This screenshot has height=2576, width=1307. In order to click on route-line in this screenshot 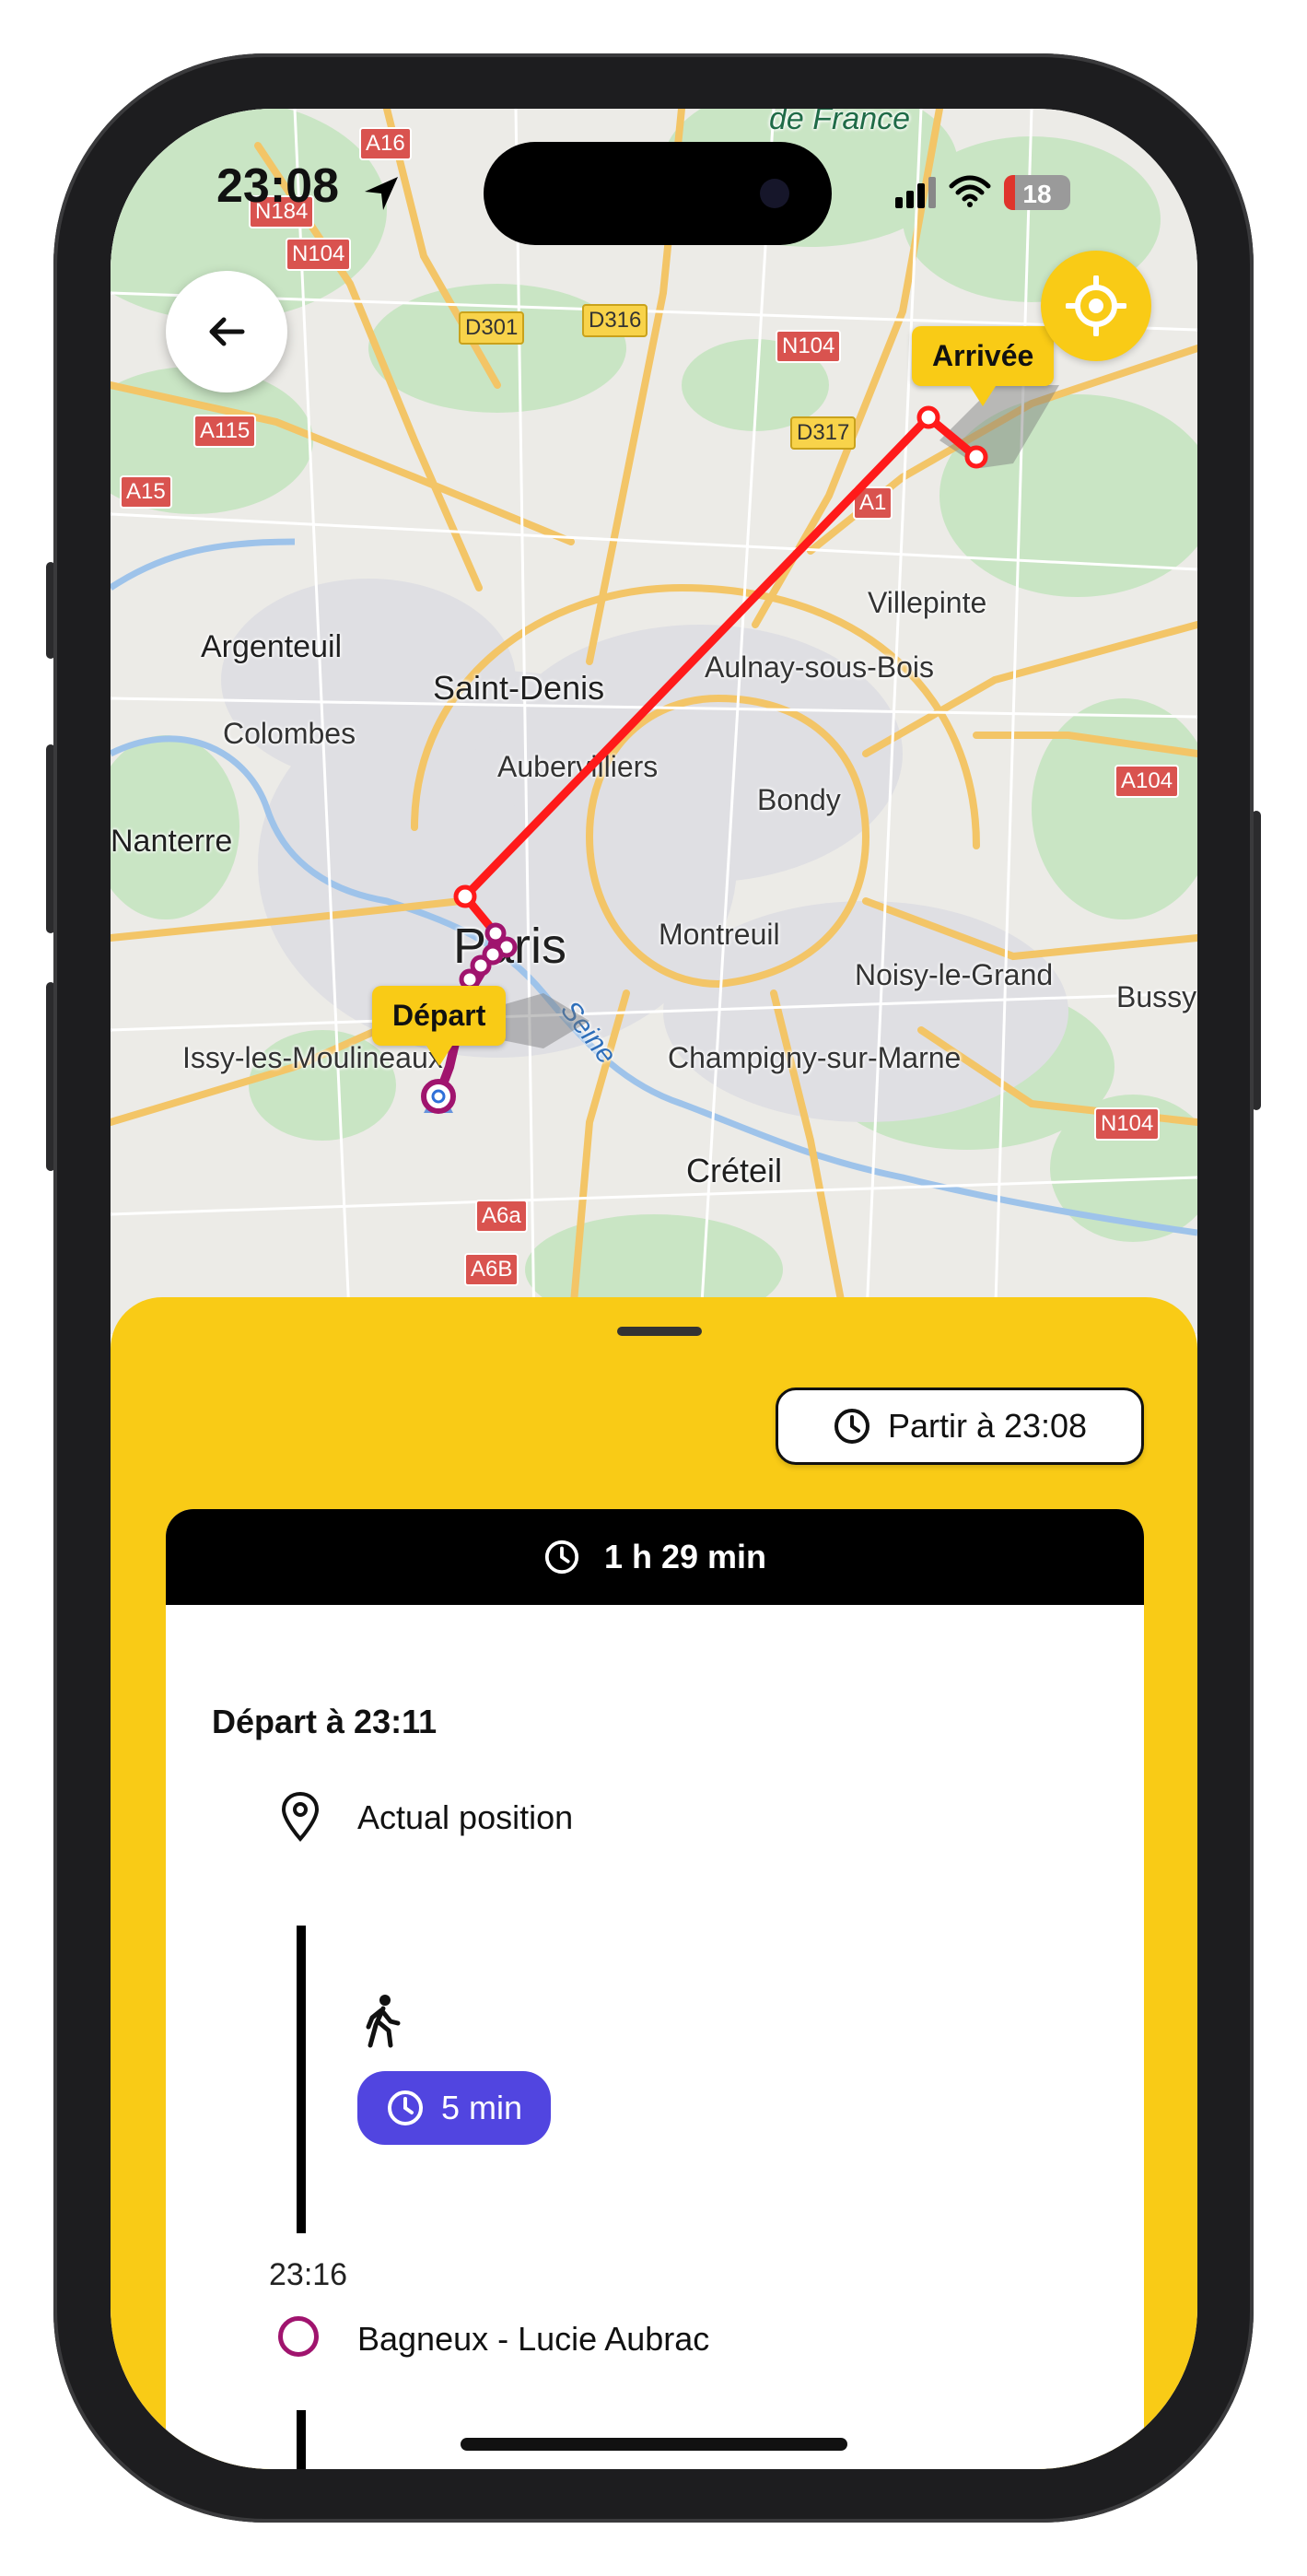, I will do `click(721, 675)`.